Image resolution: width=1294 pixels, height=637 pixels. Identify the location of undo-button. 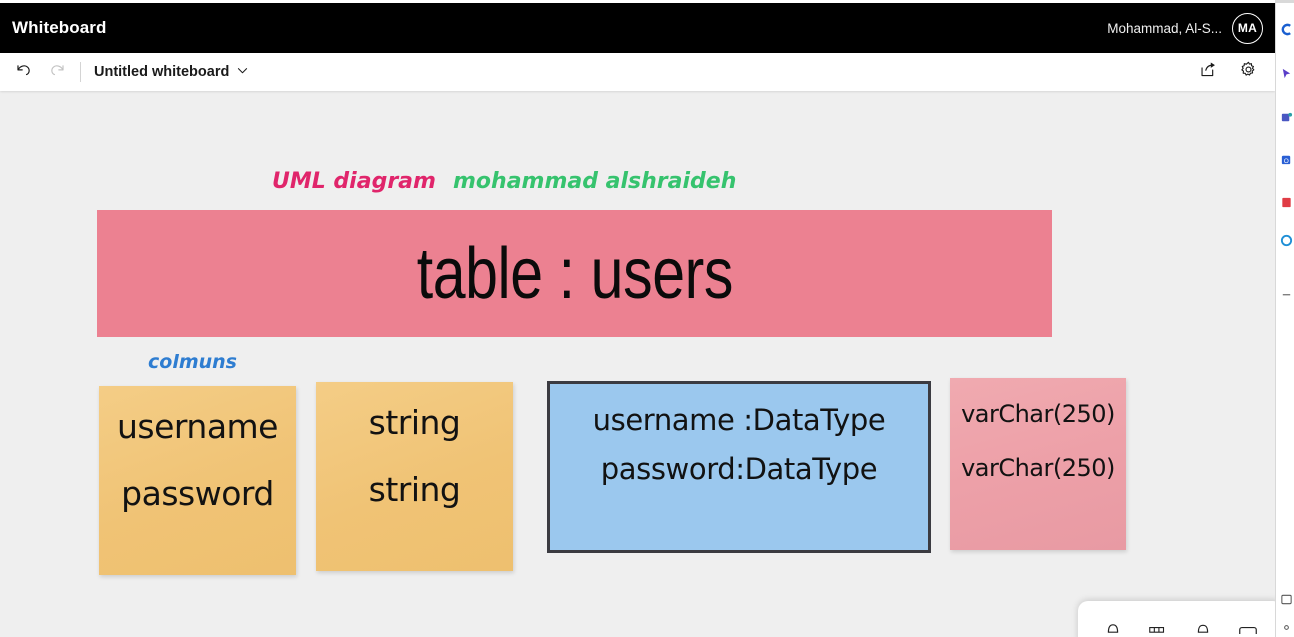
(23, 72).